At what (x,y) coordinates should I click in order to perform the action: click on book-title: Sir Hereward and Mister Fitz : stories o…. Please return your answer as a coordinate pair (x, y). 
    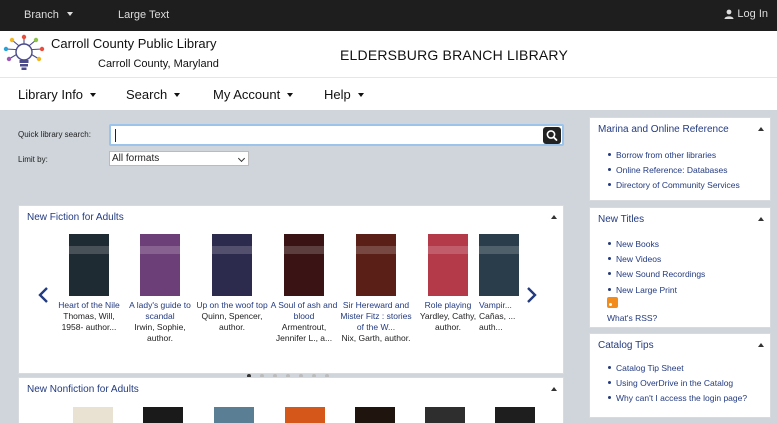
    Looking at the image, I should click on (376, 316).